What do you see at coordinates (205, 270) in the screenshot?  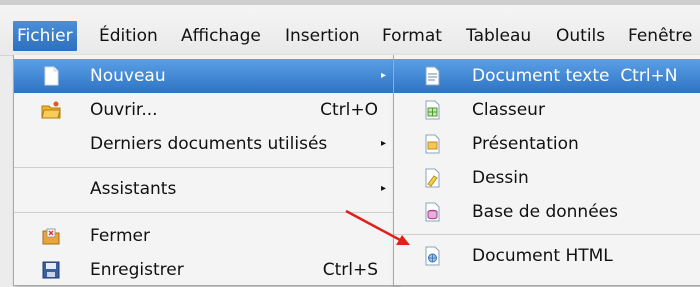 I see `menu-item-enregistrer: Enregistrer Ctrl+S` at bounding box center [205, 270].